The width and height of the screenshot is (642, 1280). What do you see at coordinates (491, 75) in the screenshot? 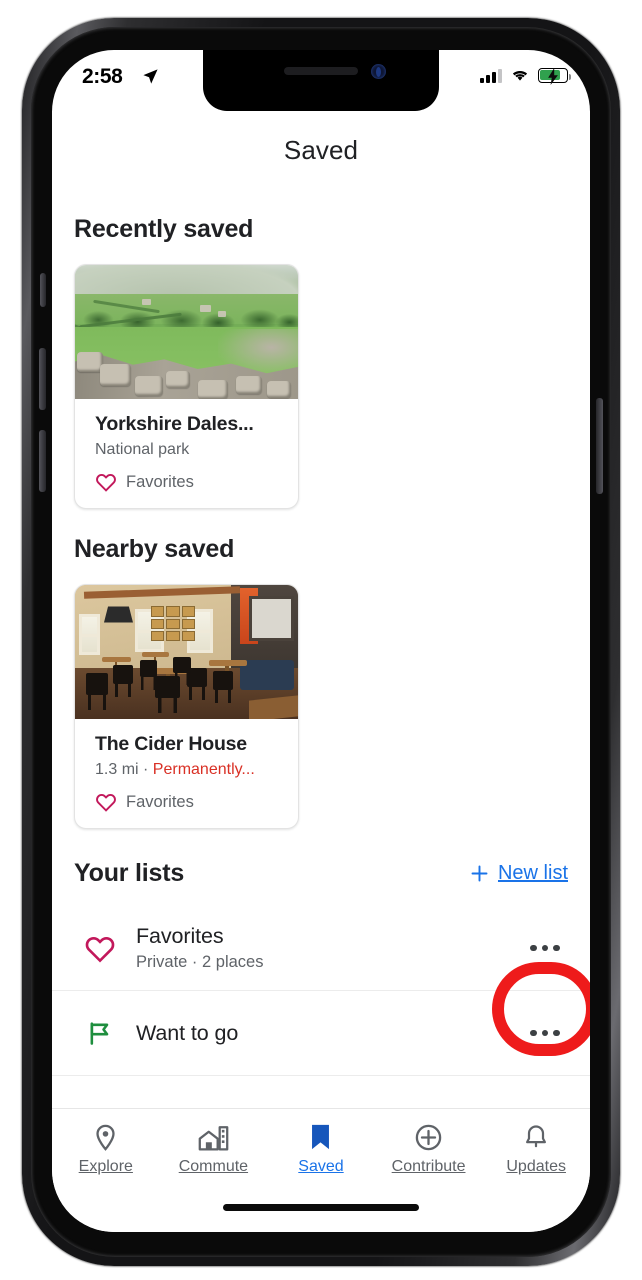
I see `cellular-signal-icon` at bounding box center [491, 75].